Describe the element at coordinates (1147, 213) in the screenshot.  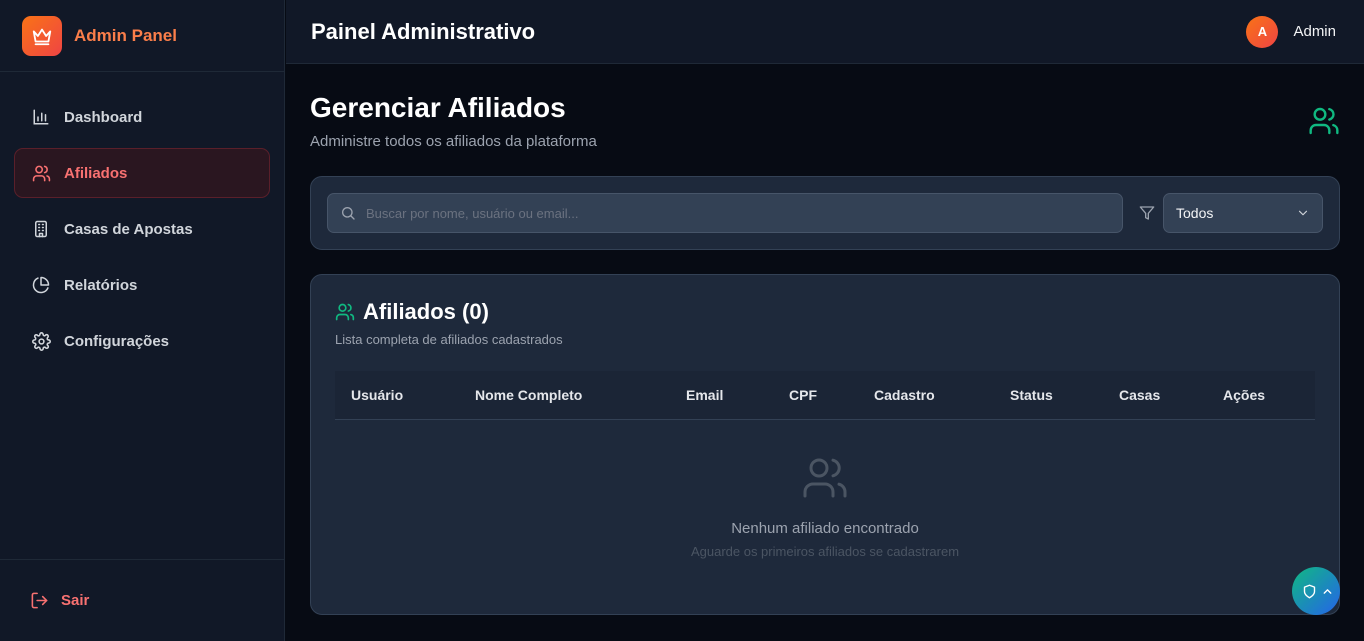
I see `filter-icon` at that location.